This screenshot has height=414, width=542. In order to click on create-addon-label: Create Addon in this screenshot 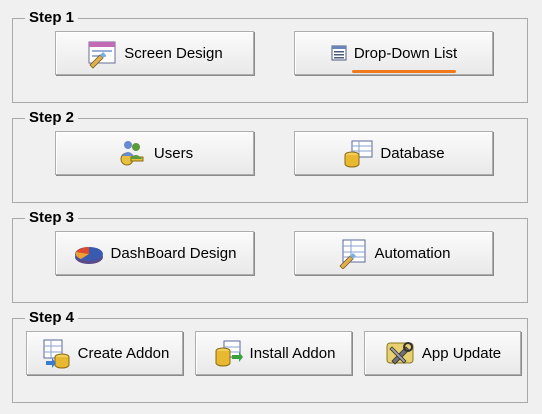, I will do `click(123, 353)`.